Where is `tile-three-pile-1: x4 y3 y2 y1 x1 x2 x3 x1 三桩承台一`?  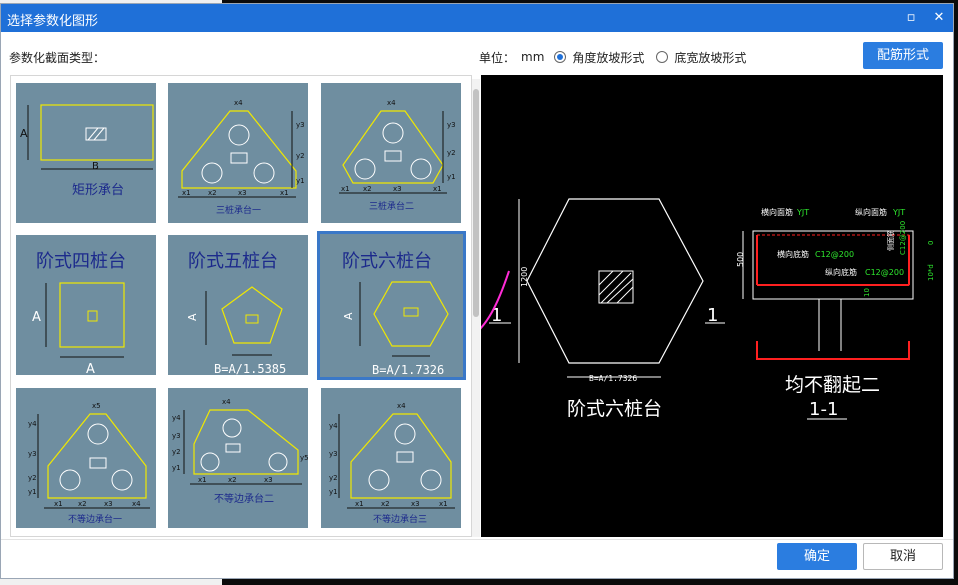 tile-three-pile-1: x4 y3 y2 y1 x1 x2 x3 x1 三桩承台一 is located at coordinates (238, 153).